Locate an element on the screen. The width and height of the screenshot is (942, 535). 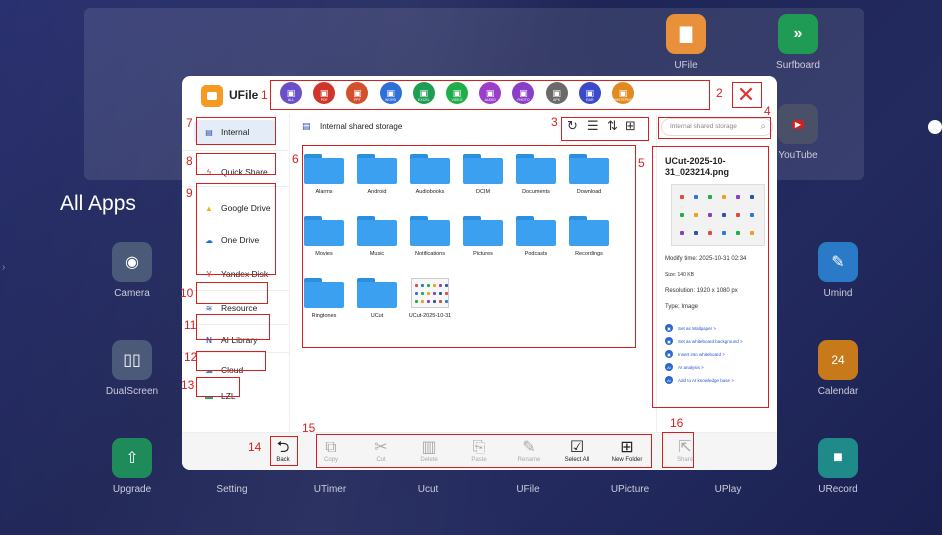
app-urecord: ■ URecord is located at coordinates (838, 466).